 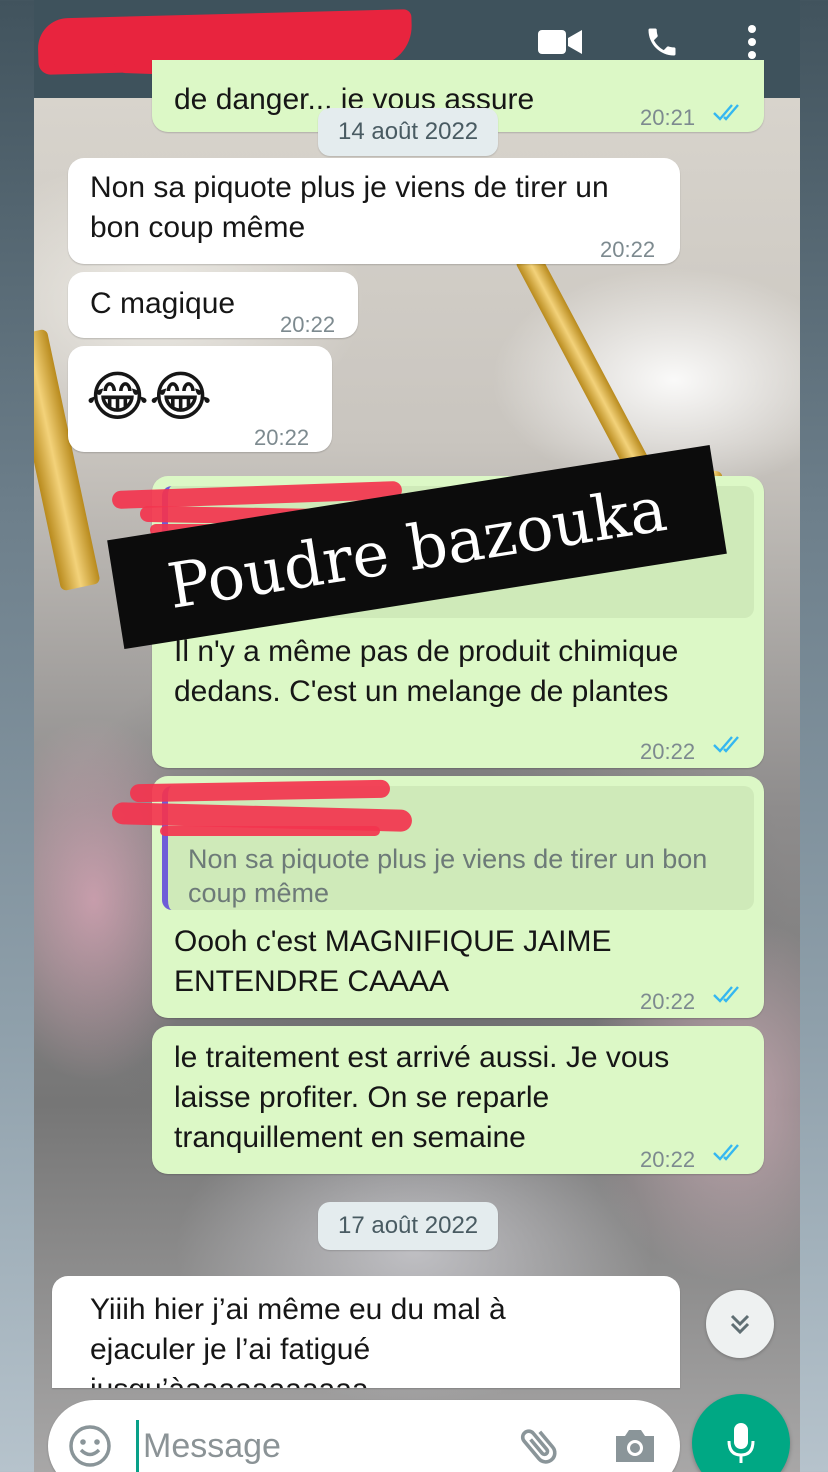 What do you see at coordinates (741, 1443) in the screenshot?
I see `microphone-icon` at bounding box center [741, 1443].